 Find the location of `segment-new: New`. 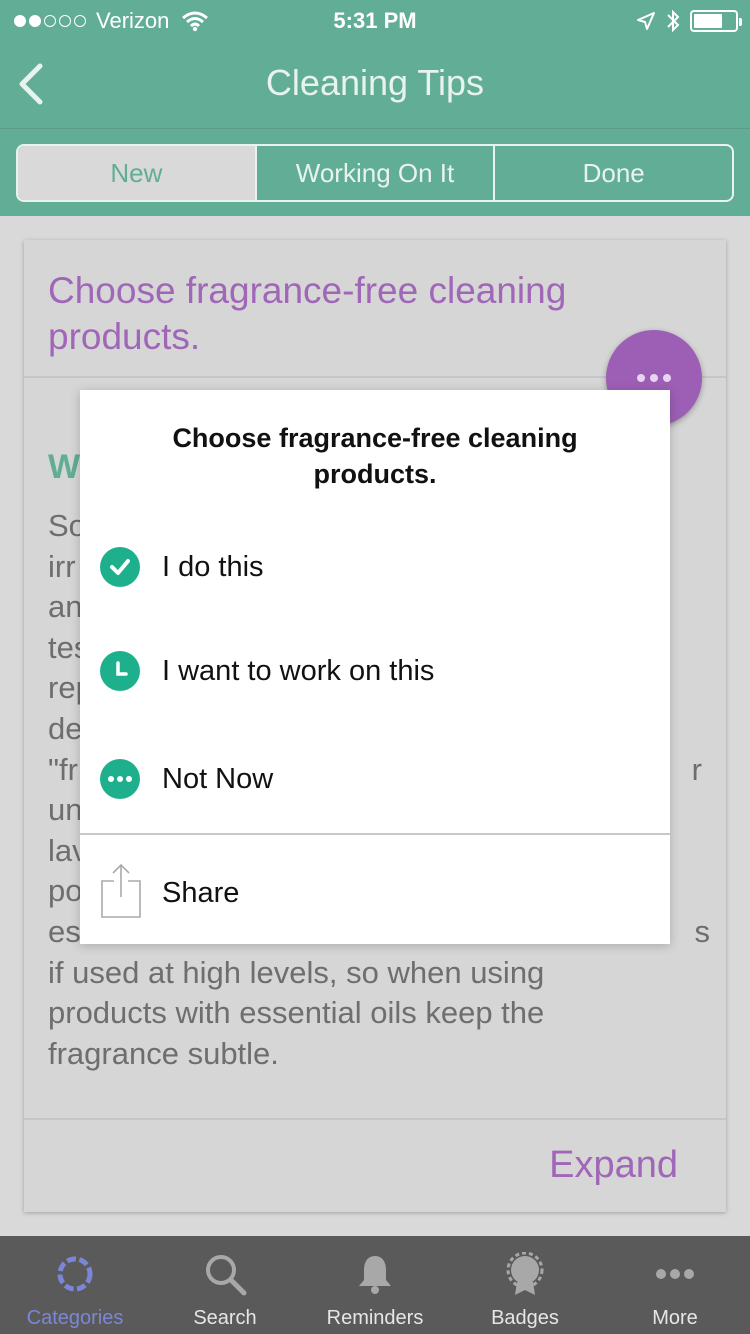

segment-new: New is located at coordinates (136, 173).